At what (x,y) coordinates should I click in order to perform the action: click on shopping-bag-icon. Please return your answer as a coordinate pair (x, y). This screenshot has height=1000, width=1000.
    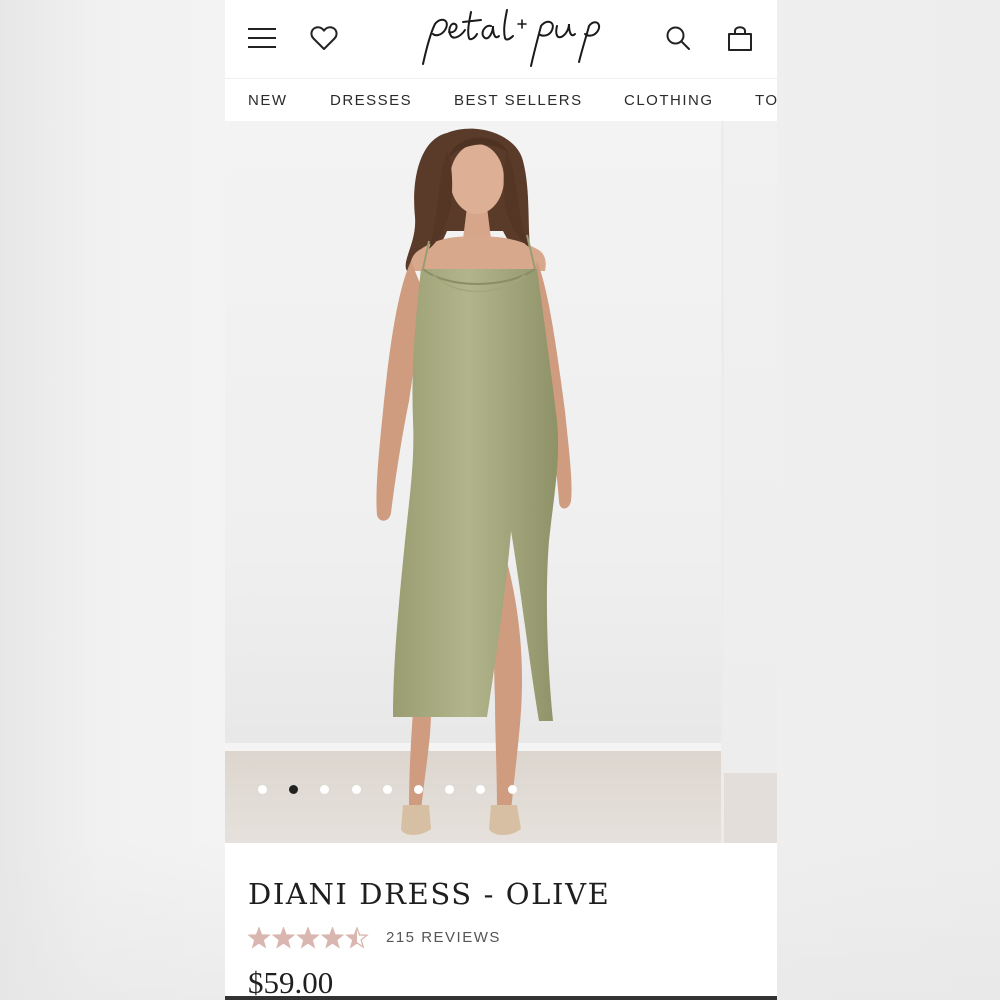
    Looking at the image, I should click on (740, 38).